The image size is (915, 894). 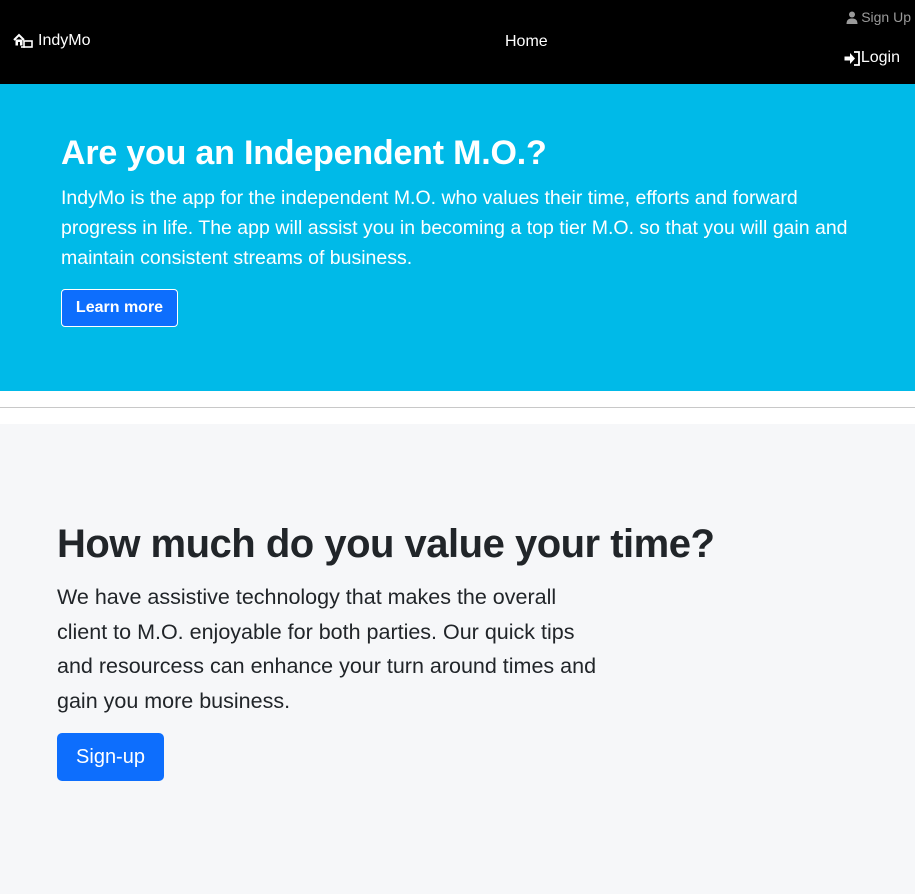 What do you see at coordinates (852, 17) in the screenshot?
I see `person-icon` at bounding box center [852, 17].